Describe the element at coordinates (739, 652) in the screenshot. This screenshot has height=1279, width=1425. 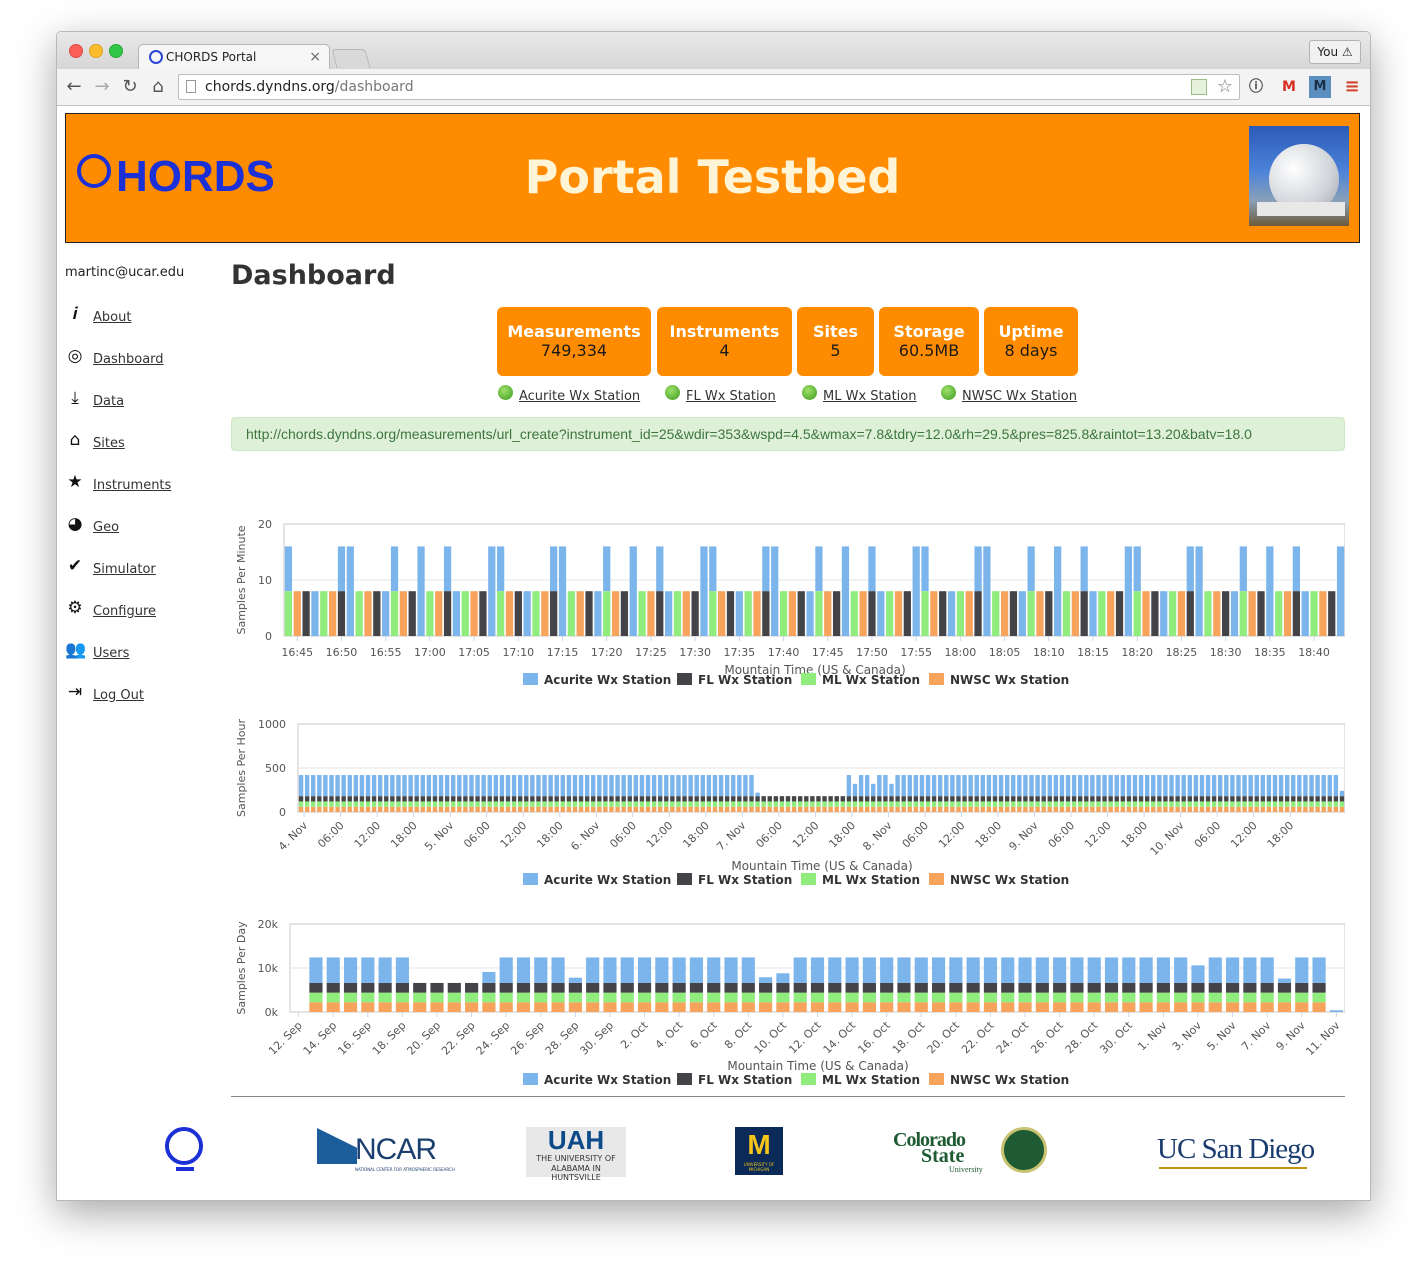
I see `x-tick-label: 17:35` at that location.